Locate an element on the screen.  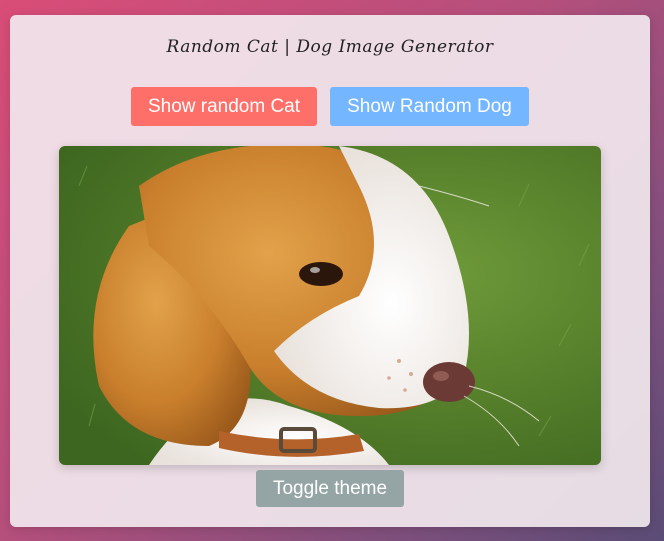
toggle-theme-button: Toggle theme is located at coordinates (330, 488).